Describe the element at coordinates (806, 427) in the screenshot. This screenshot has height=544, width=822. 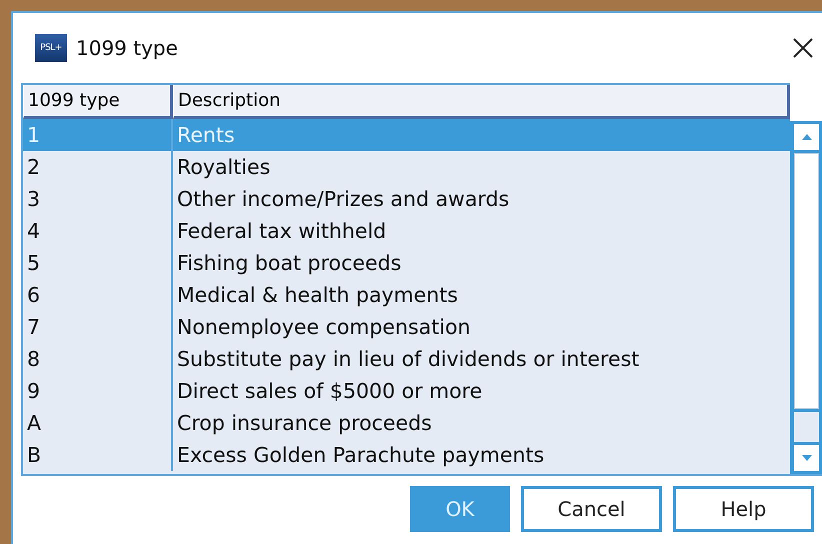
I see `scroll-track` at that location.